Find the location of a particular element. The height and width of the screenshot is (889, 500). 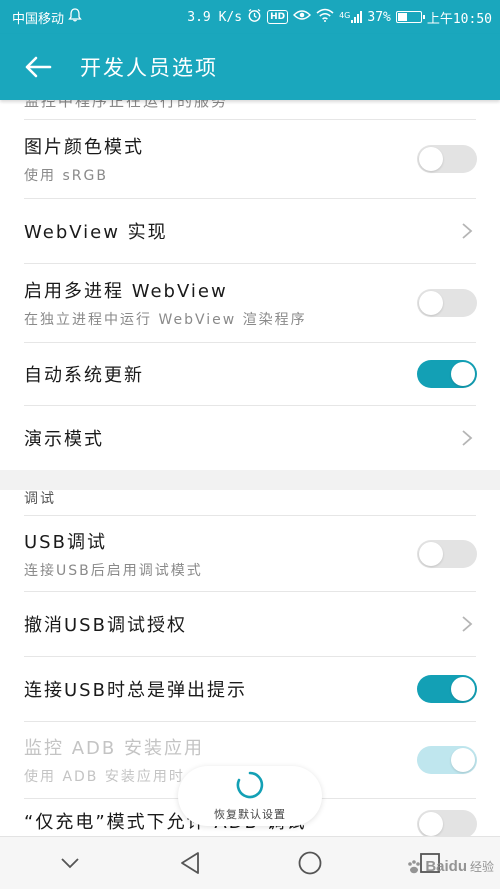

multiprocess-webview-toggle is located at coordinates (447, 303).